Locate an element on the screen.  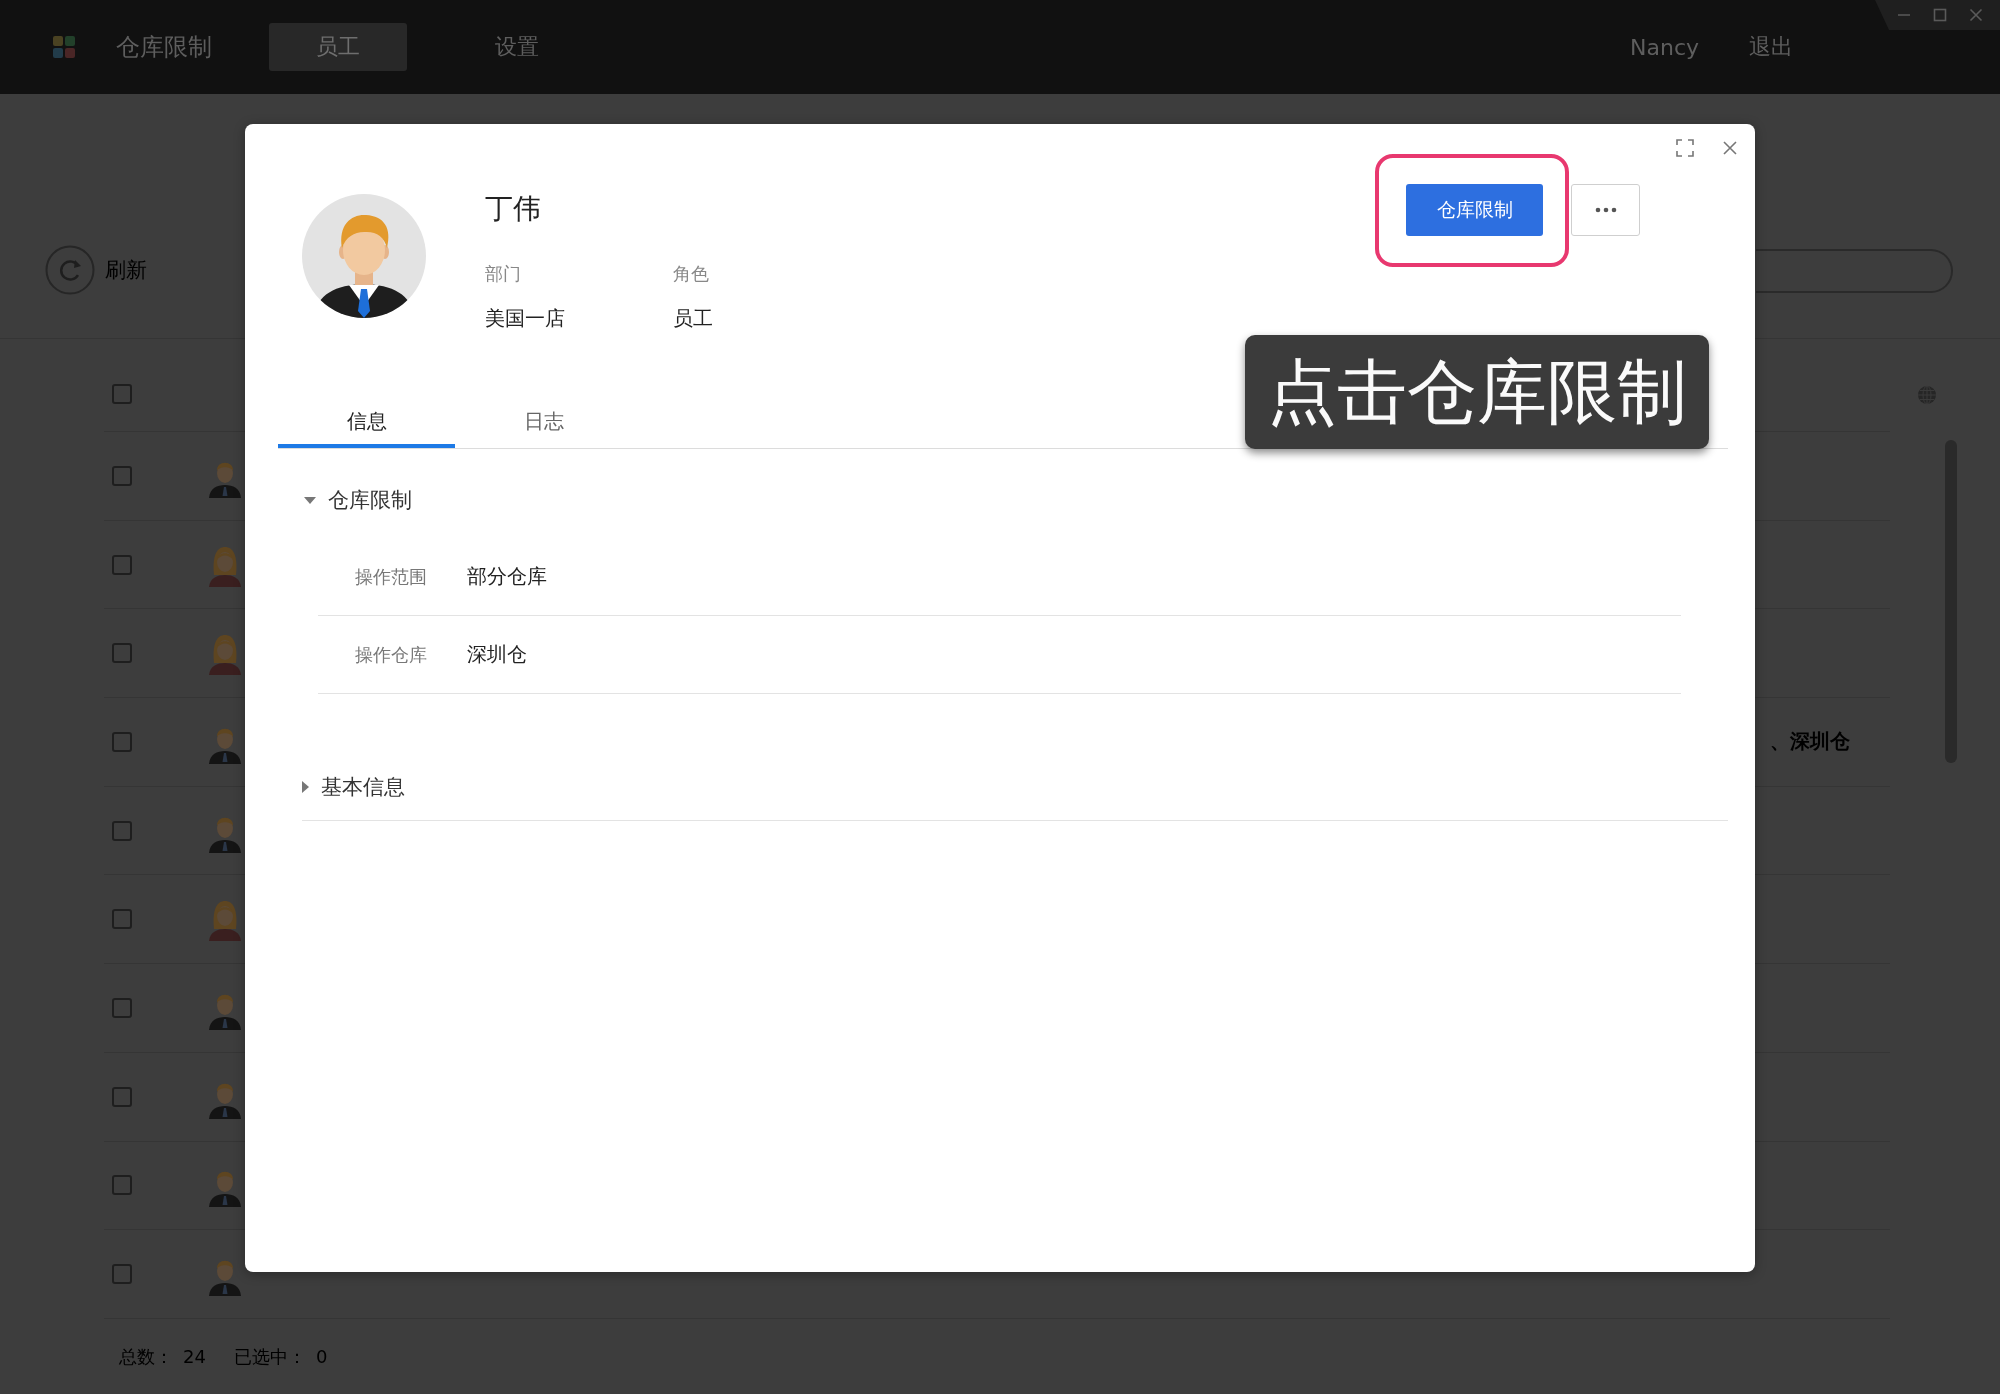
selected-count: 0 is located at coordinates (321, 1356).